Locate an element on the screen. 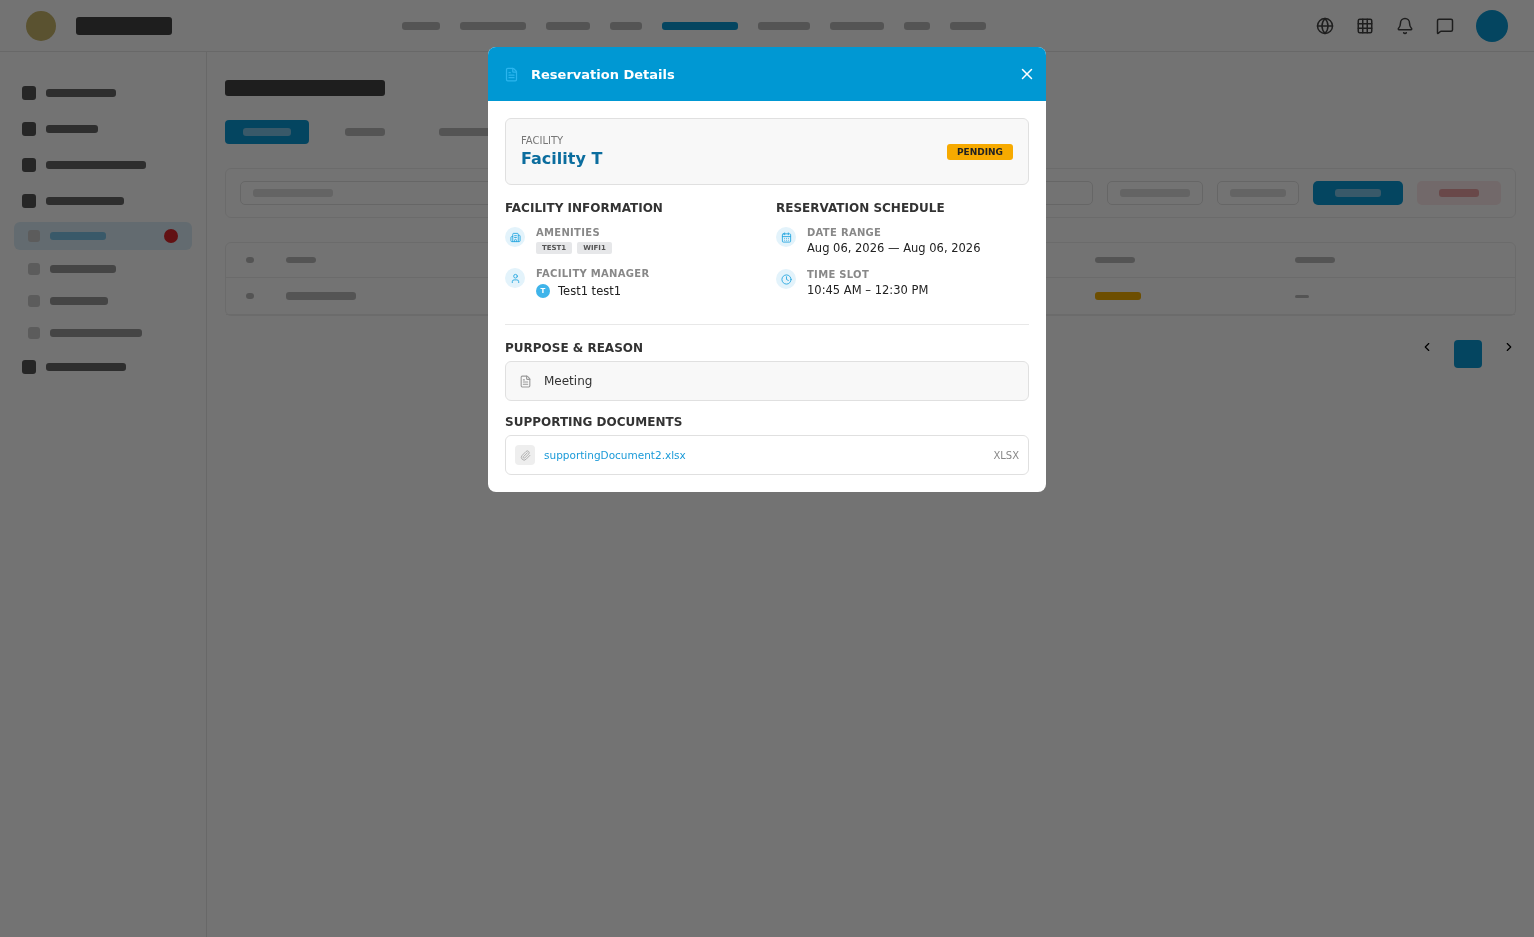 Image resolution: width=1534 pixels, height=937 pixels. filter-button is located at coordinates (1358, 193).